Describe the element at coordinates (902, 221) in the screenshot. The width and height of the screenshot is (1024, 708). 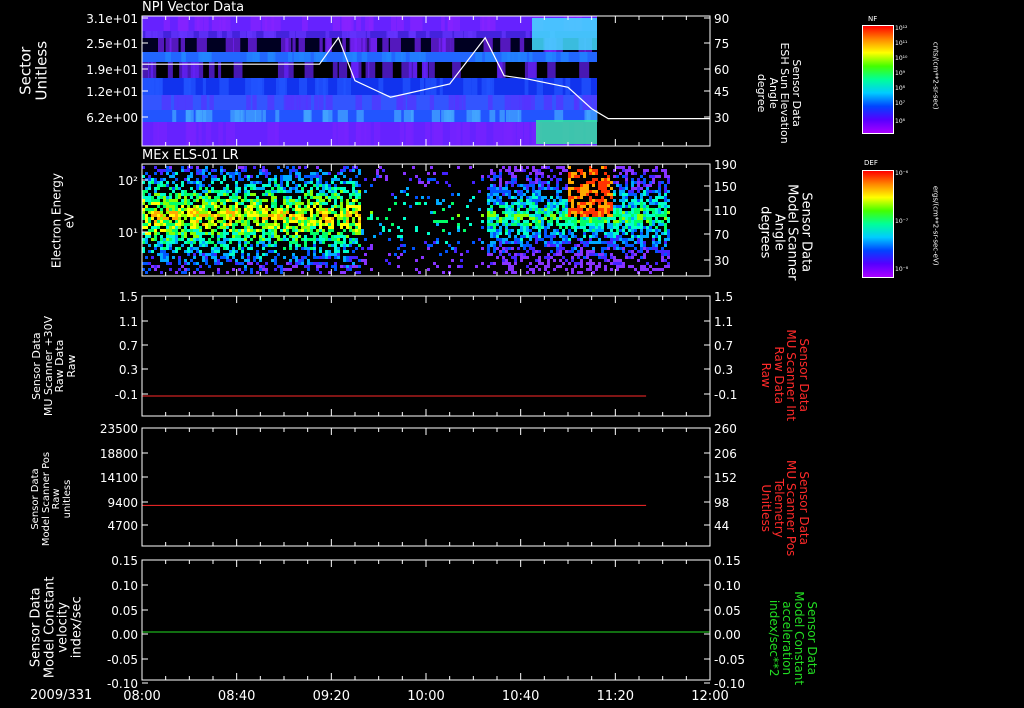
I see `colorbar-def-label: 10⁻⁷` at that location.